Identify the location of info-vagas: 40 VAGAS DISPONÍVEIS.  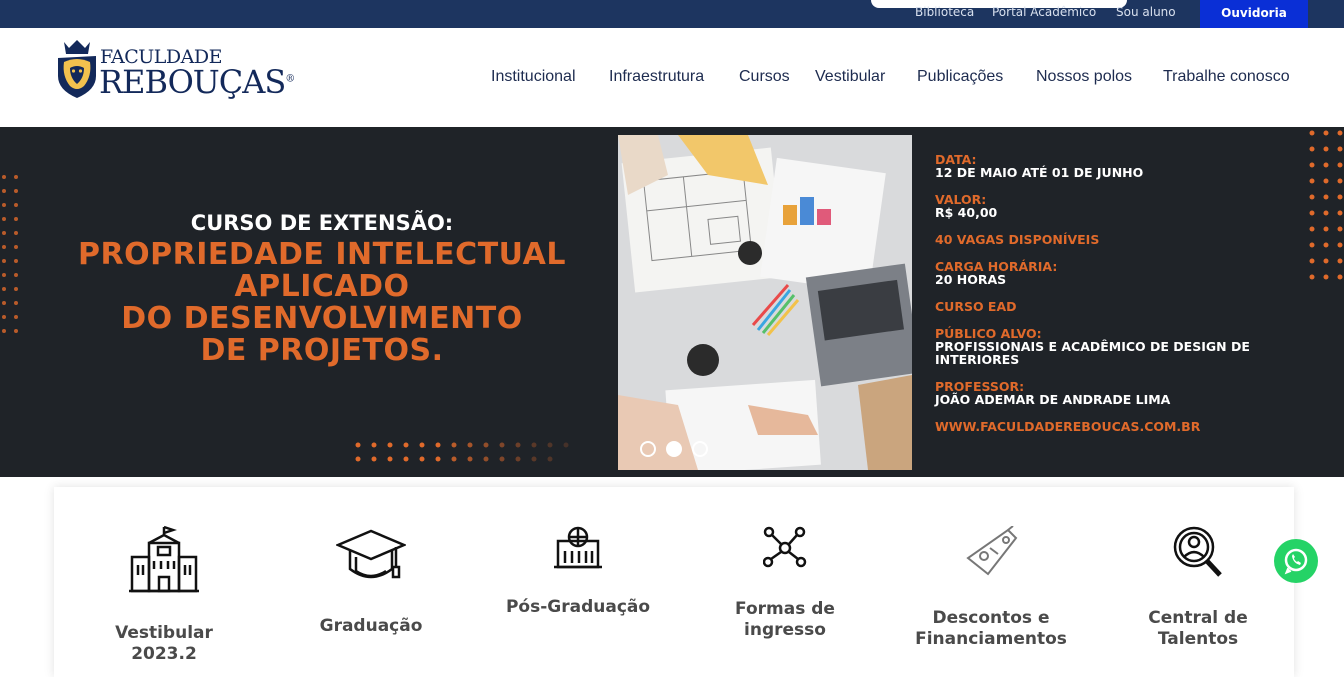
(1017, 239).